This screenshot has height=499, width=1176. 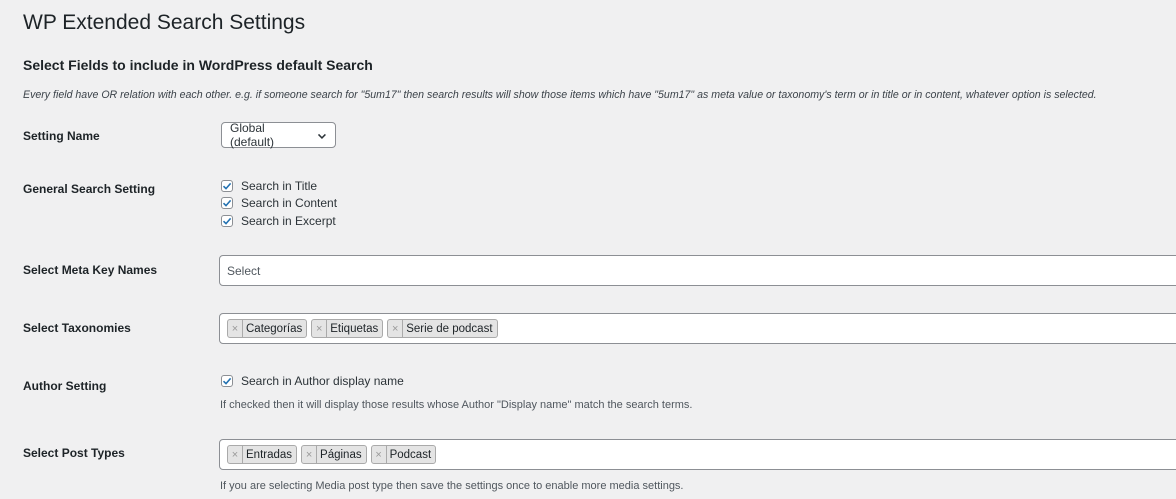 What do you see at coordinates (90, 270) in the screenshot?
I see `meta-keys-label: Select Meta Key Names` at bounding box center [90, 270].